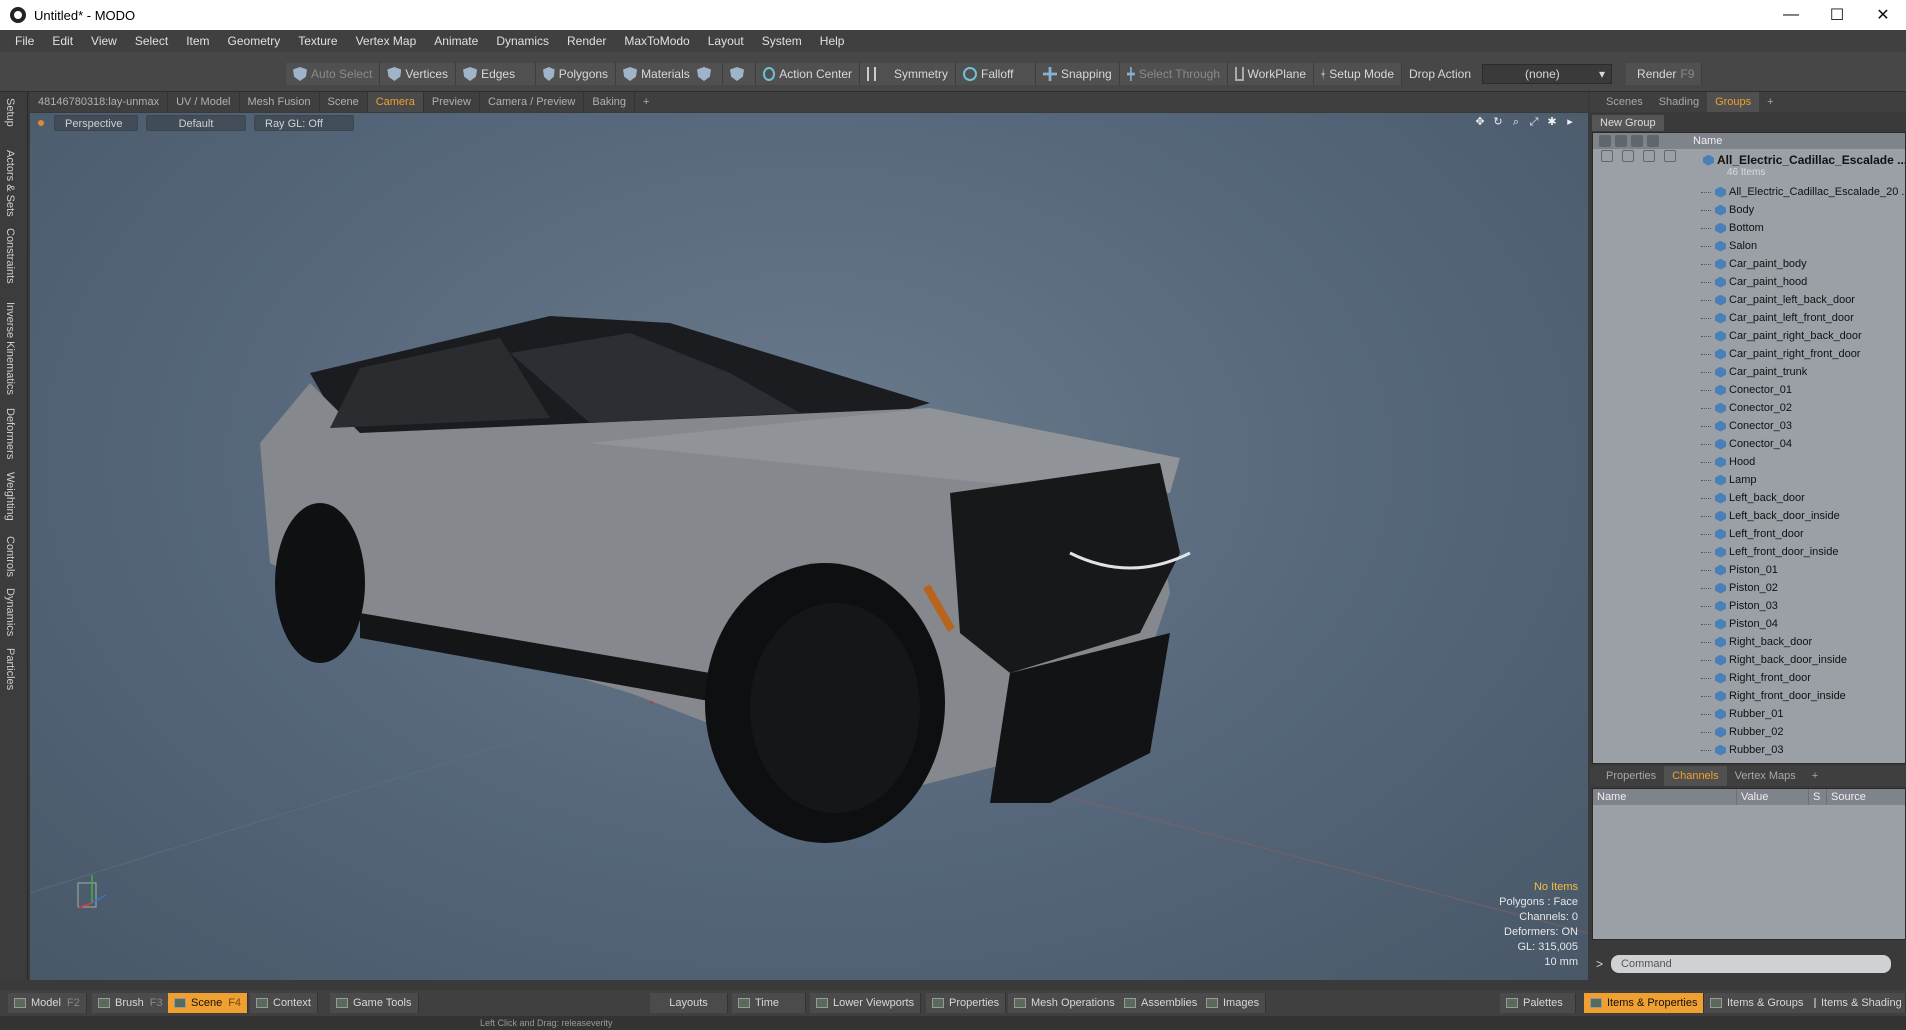  What do you see at coordinates (151, 41) in the screenshot?
I see `menu-select: Select` at bounding box center [151, 41].